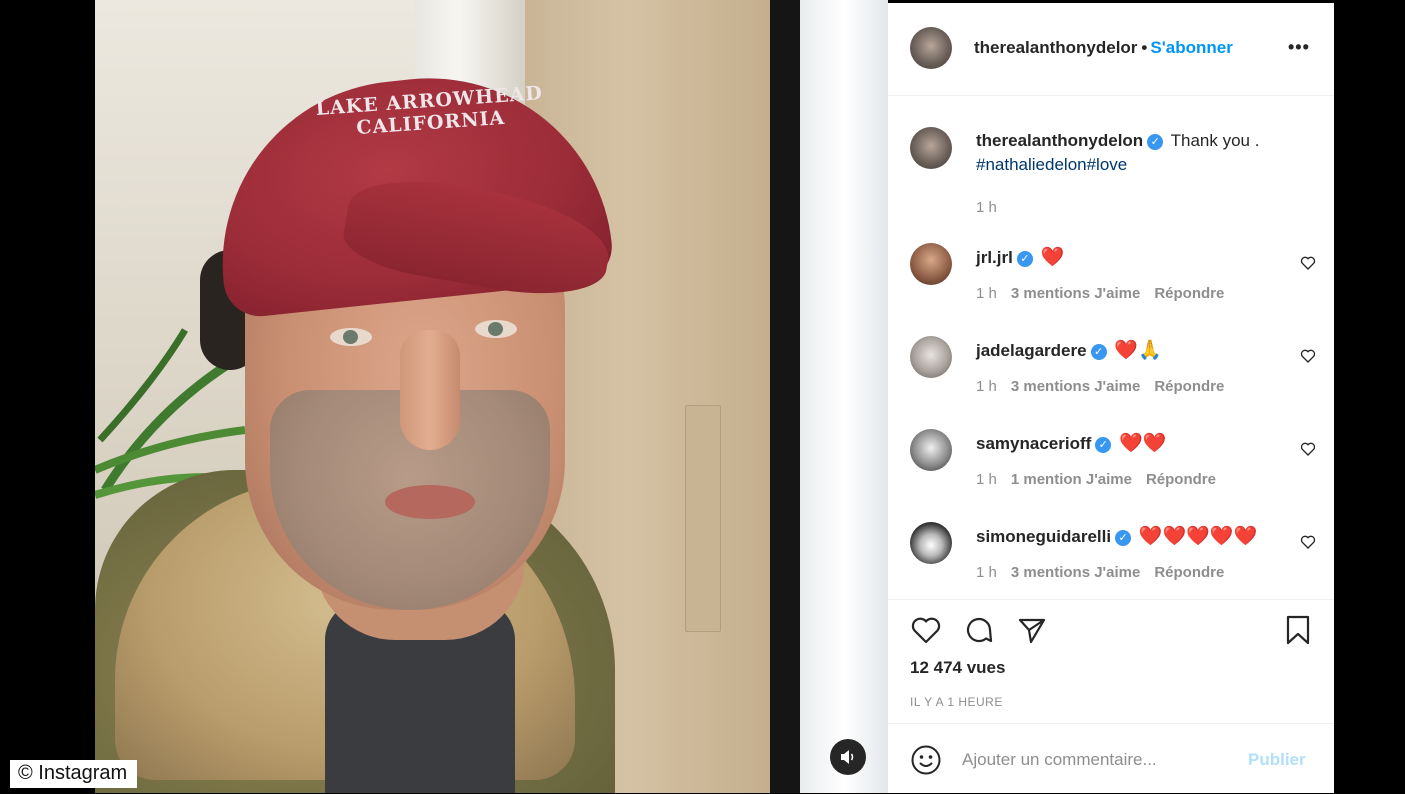 The image size is (1405, 794). I want to click on comment-bubble-icon, so click(979, 630).